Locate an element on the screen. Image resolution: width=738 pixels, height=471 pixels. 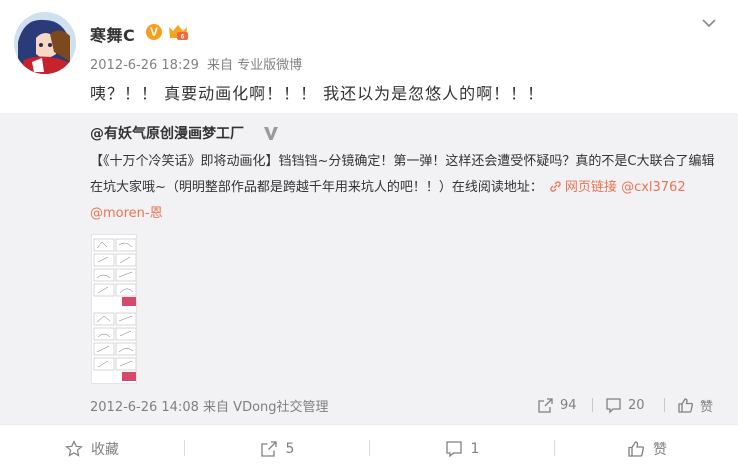
member-badge-icon: 6 is located at coordinates (178, 32).